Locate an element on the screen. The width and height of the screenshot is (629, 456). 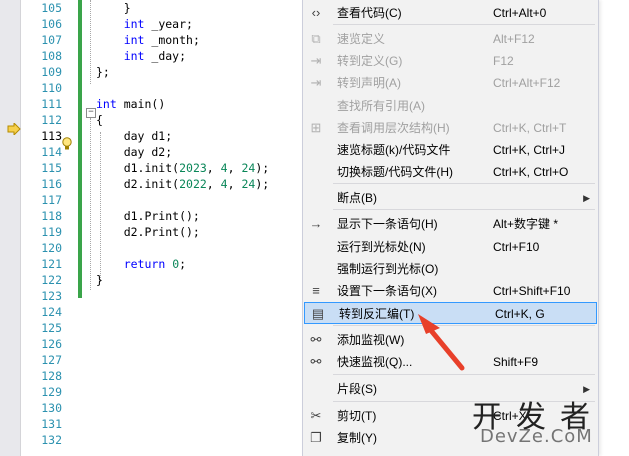
menu-item: ‹› 查看代码(C) Ctrl+Alt+0 is located at coordinates (450, 13).